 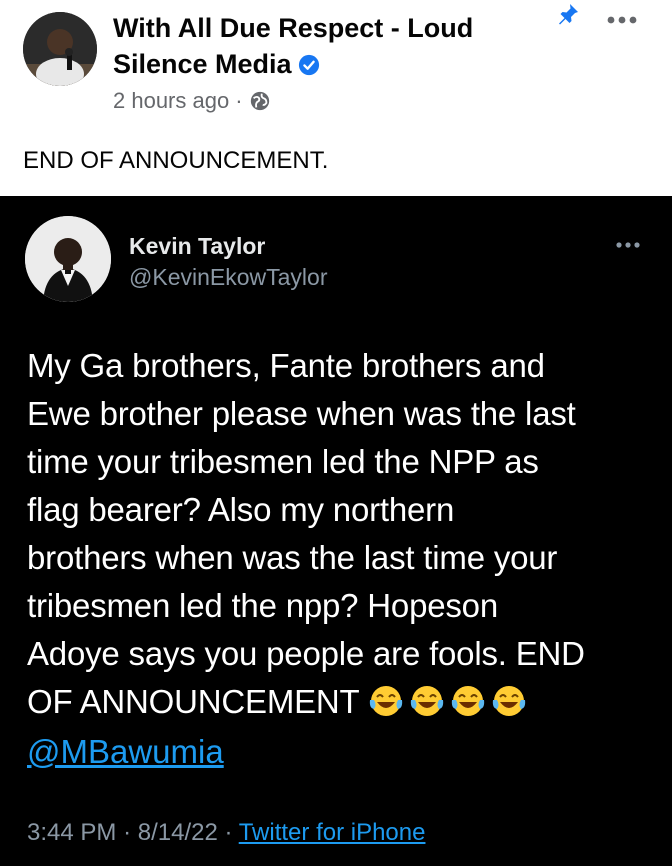 I want to click on page-avatar, so click(x=60, y=49).